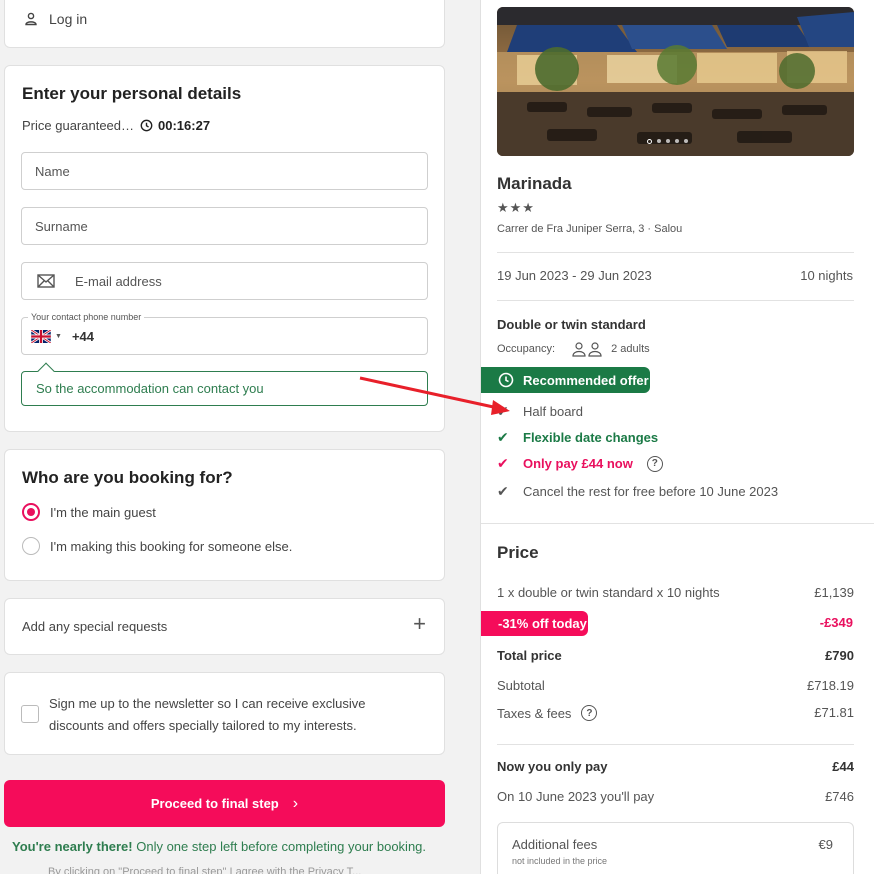  What do you see at coordinates (534, 623) in the screenshot?
I see `discount-badge: -31% off today` at bounding box center [534, 623].